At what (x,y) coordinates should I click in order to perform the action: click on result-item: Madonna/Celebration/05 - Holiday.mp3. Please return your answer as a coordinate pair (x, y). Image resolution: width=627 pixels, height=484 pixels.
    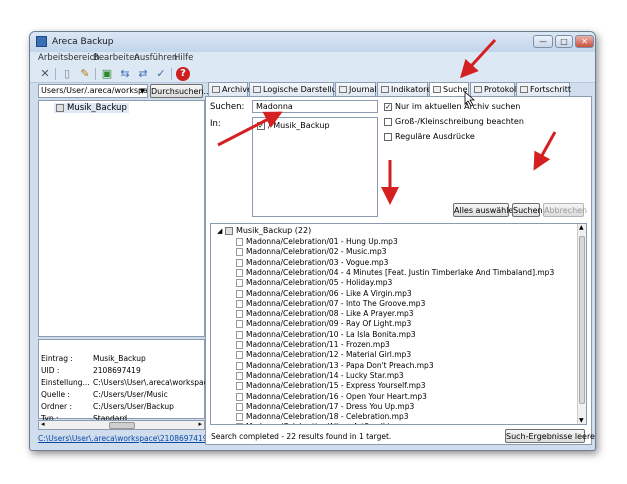
    Looking at the image, I should click on (314, 283).